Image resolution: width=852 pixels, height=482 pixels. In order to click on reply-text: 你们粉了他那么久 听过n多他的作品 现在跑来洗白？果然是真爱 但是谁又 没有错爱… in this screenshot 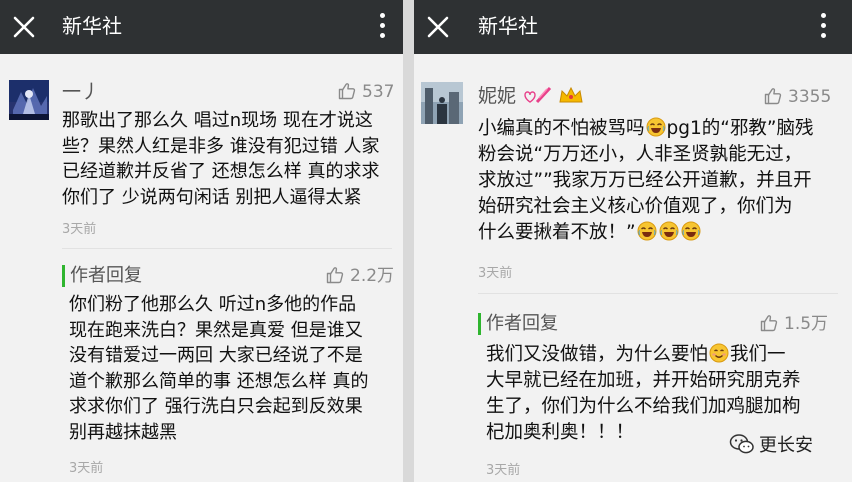, I will do `click(218, 368)`.